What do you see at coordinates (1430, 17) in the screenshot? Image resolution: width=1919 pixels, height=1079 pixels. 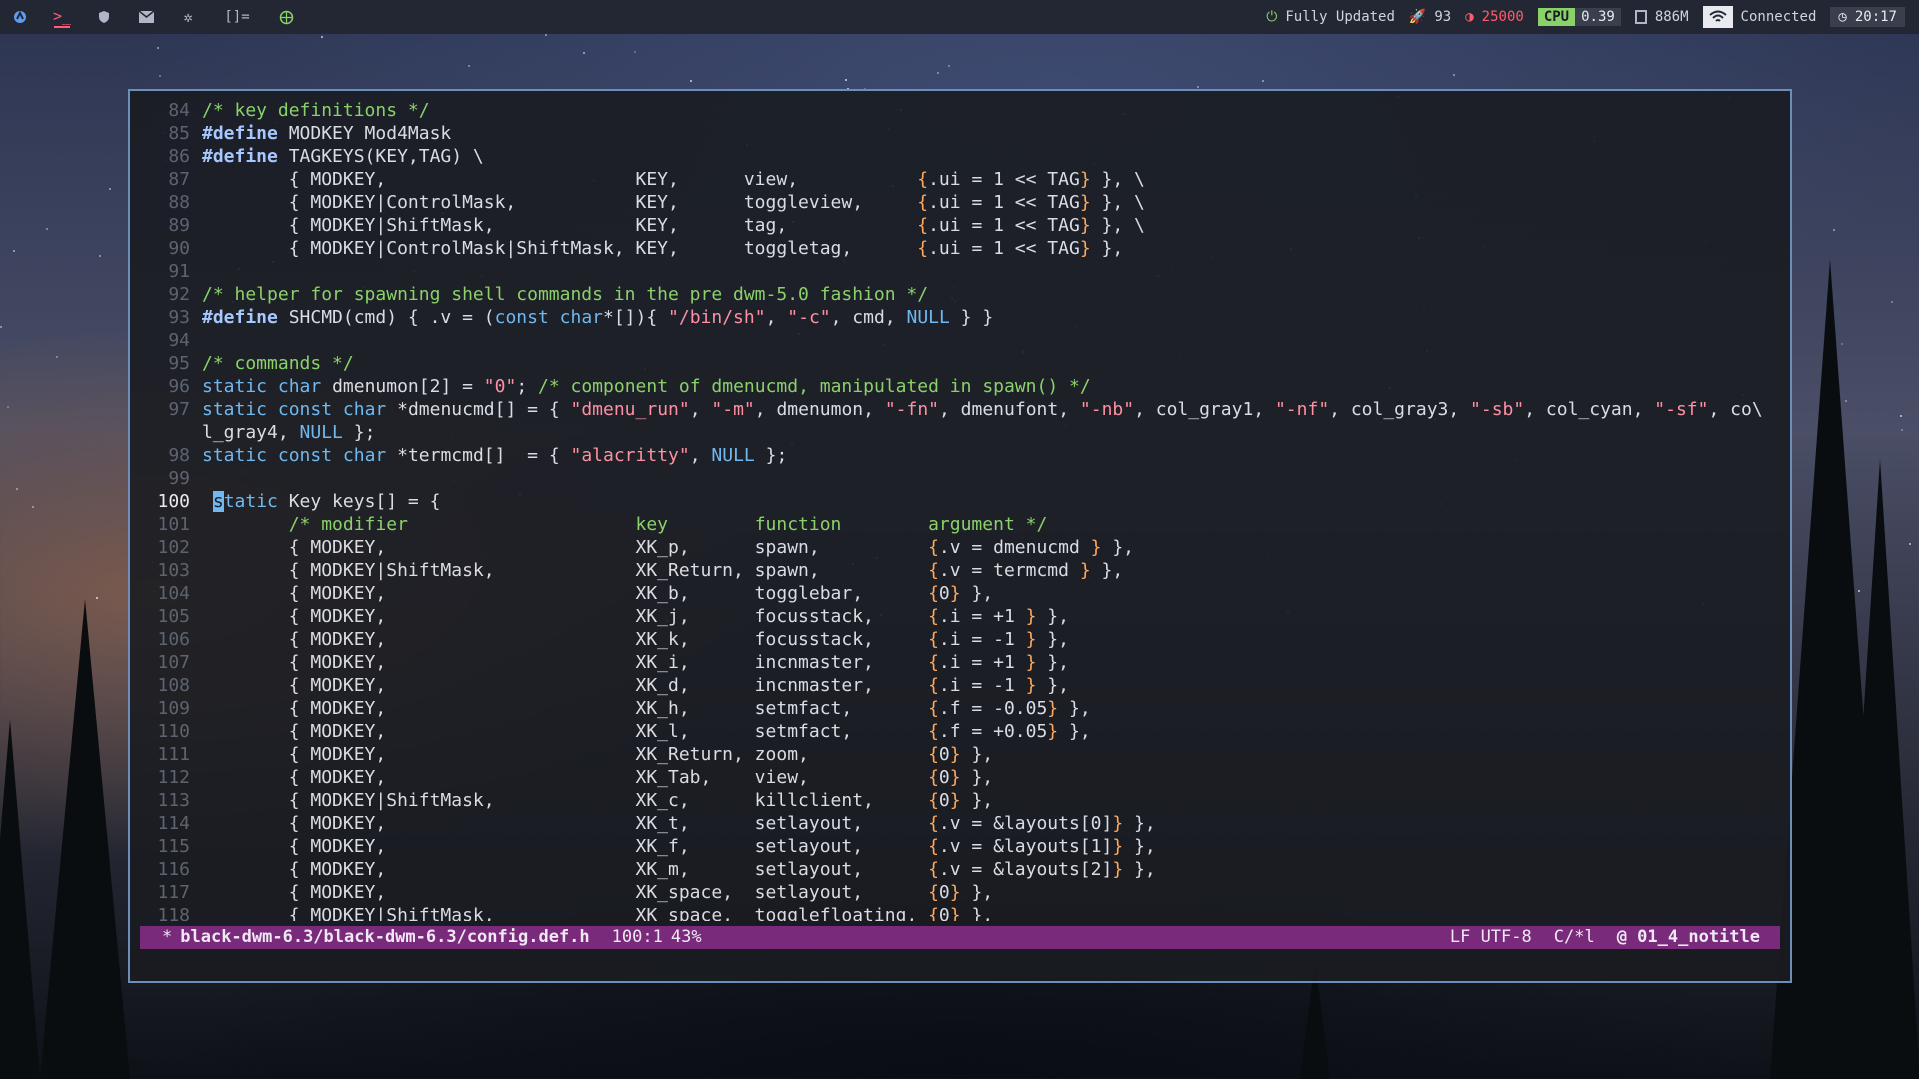 I see `rocket-indicator: 🚀 93` at bounding box center [1430, 17].